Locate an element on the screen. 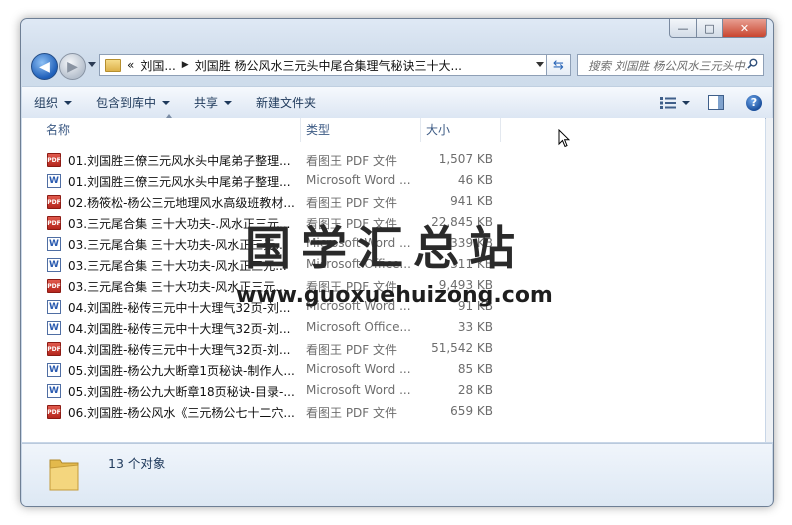 This screenshot has width=792, height=525. file-size: 85 KB is located at coordinates (475, 369).